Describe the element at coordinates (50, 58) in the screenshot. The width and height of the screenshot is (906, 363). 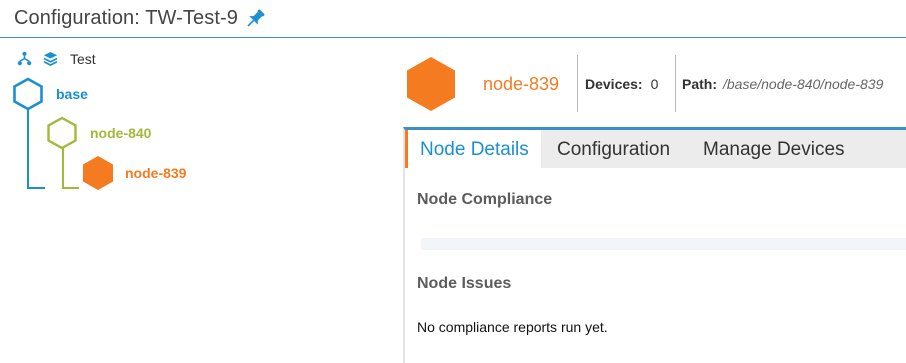
I see `layers-icon` at that location.